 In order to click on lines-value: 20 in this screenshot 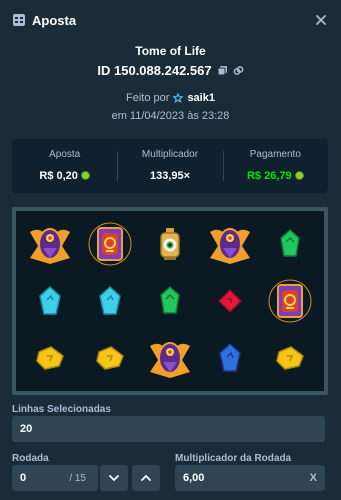, I will do `click(26, 429)`.